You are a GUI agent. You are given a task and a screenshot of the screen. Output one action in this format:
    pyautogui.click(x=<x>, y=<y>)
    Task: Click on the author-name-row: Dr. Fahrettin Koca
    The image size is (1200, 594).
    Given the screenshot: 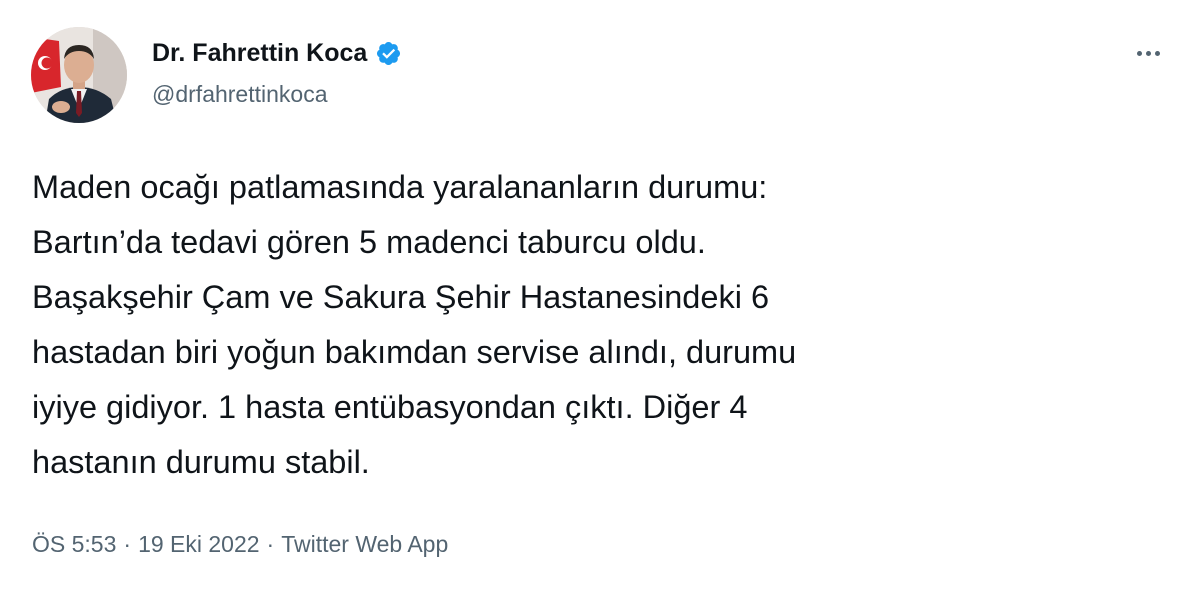 What is the action you would take?
    pyautogui.click(x=277, y=53)
    